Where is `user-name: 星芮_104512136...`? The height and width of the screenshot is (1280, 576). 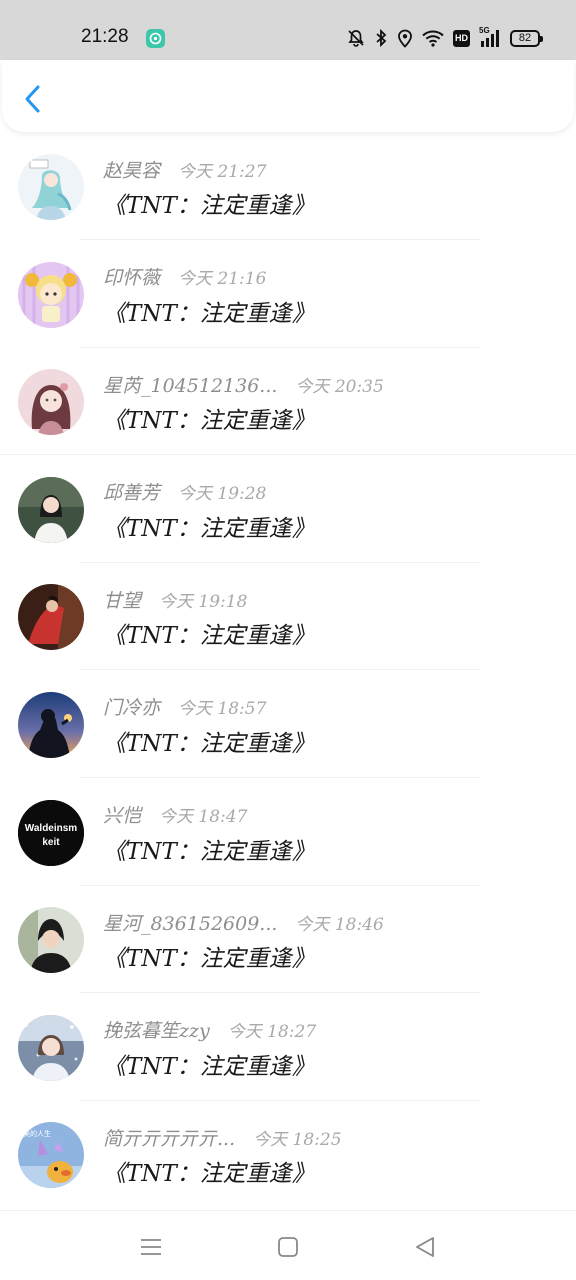
user-name: 星芮_104512136... is located at coordinates (190, 384).